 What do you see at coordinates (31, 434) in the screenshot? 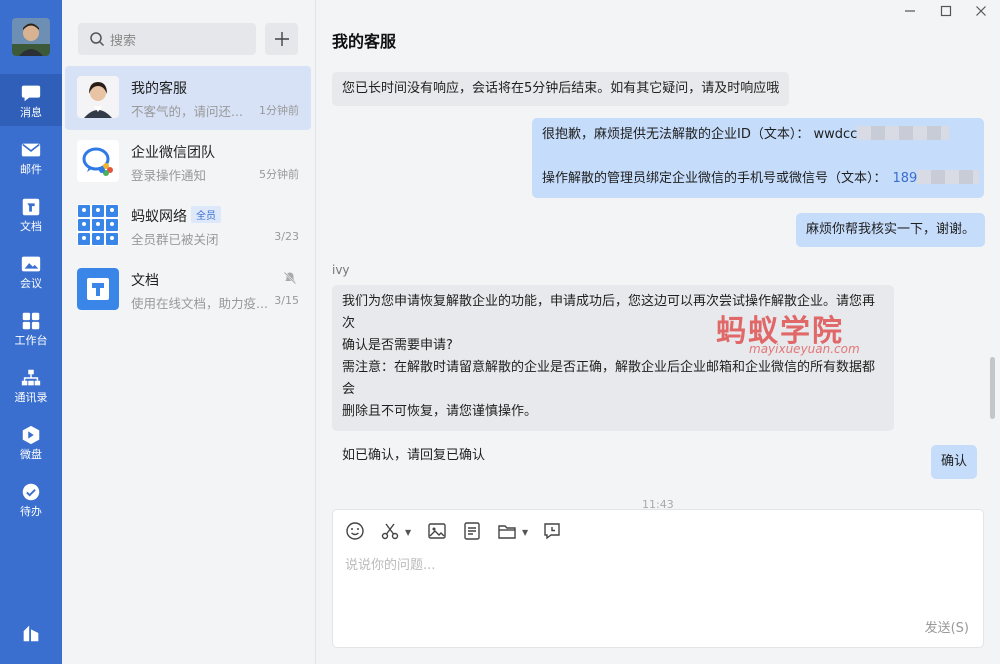
I see `drive-icon` at bounding box center [31, 434].